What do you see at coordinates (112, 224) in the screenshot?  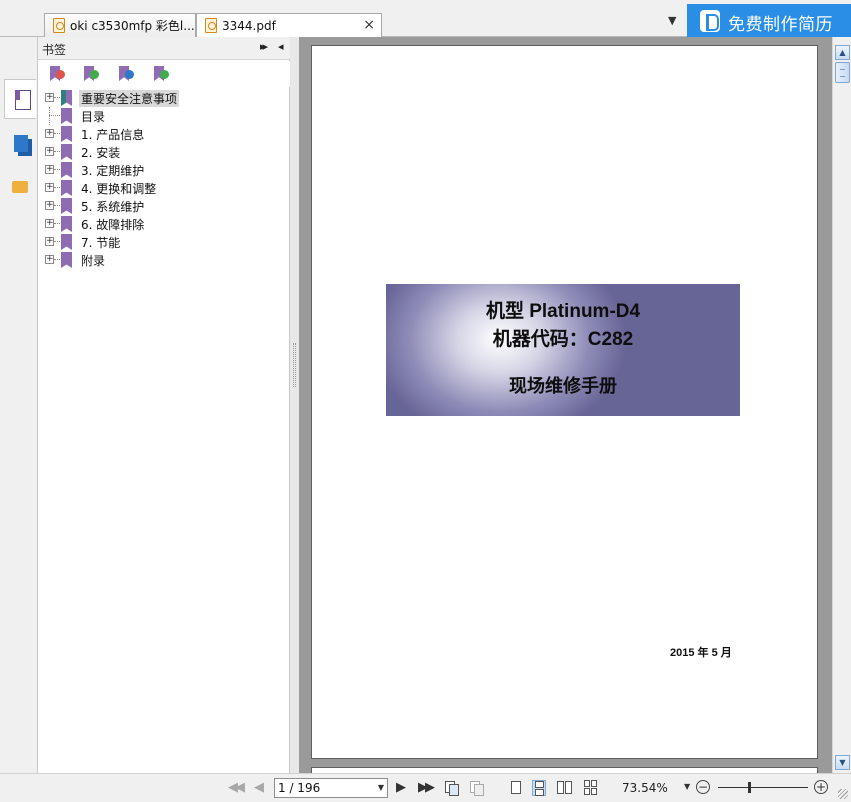 I see `bookmark-label: 6. 故障排除` at bounding box center [112, 224].